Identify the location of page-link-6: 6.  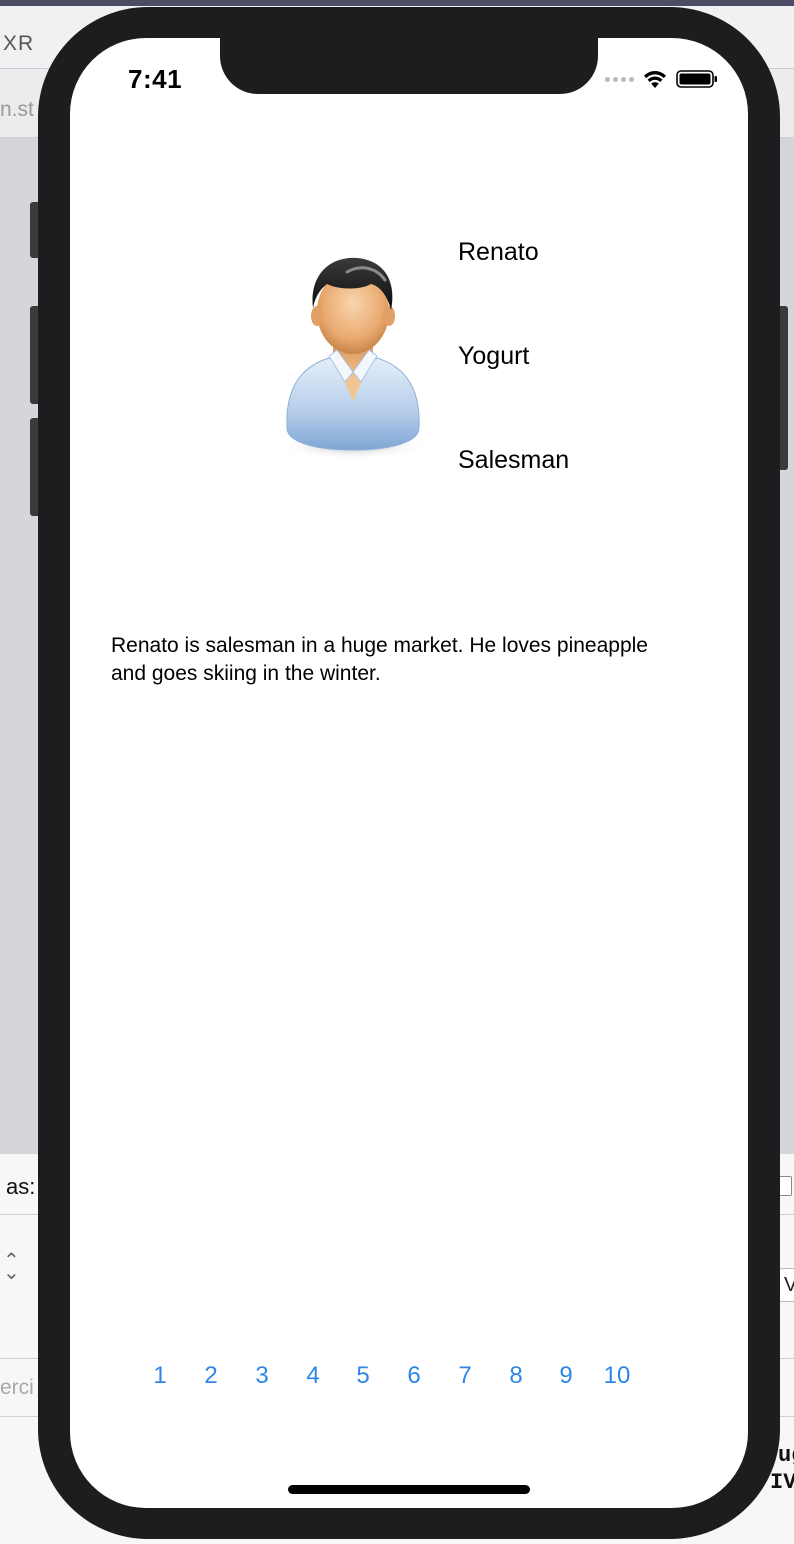
(414, 1376).